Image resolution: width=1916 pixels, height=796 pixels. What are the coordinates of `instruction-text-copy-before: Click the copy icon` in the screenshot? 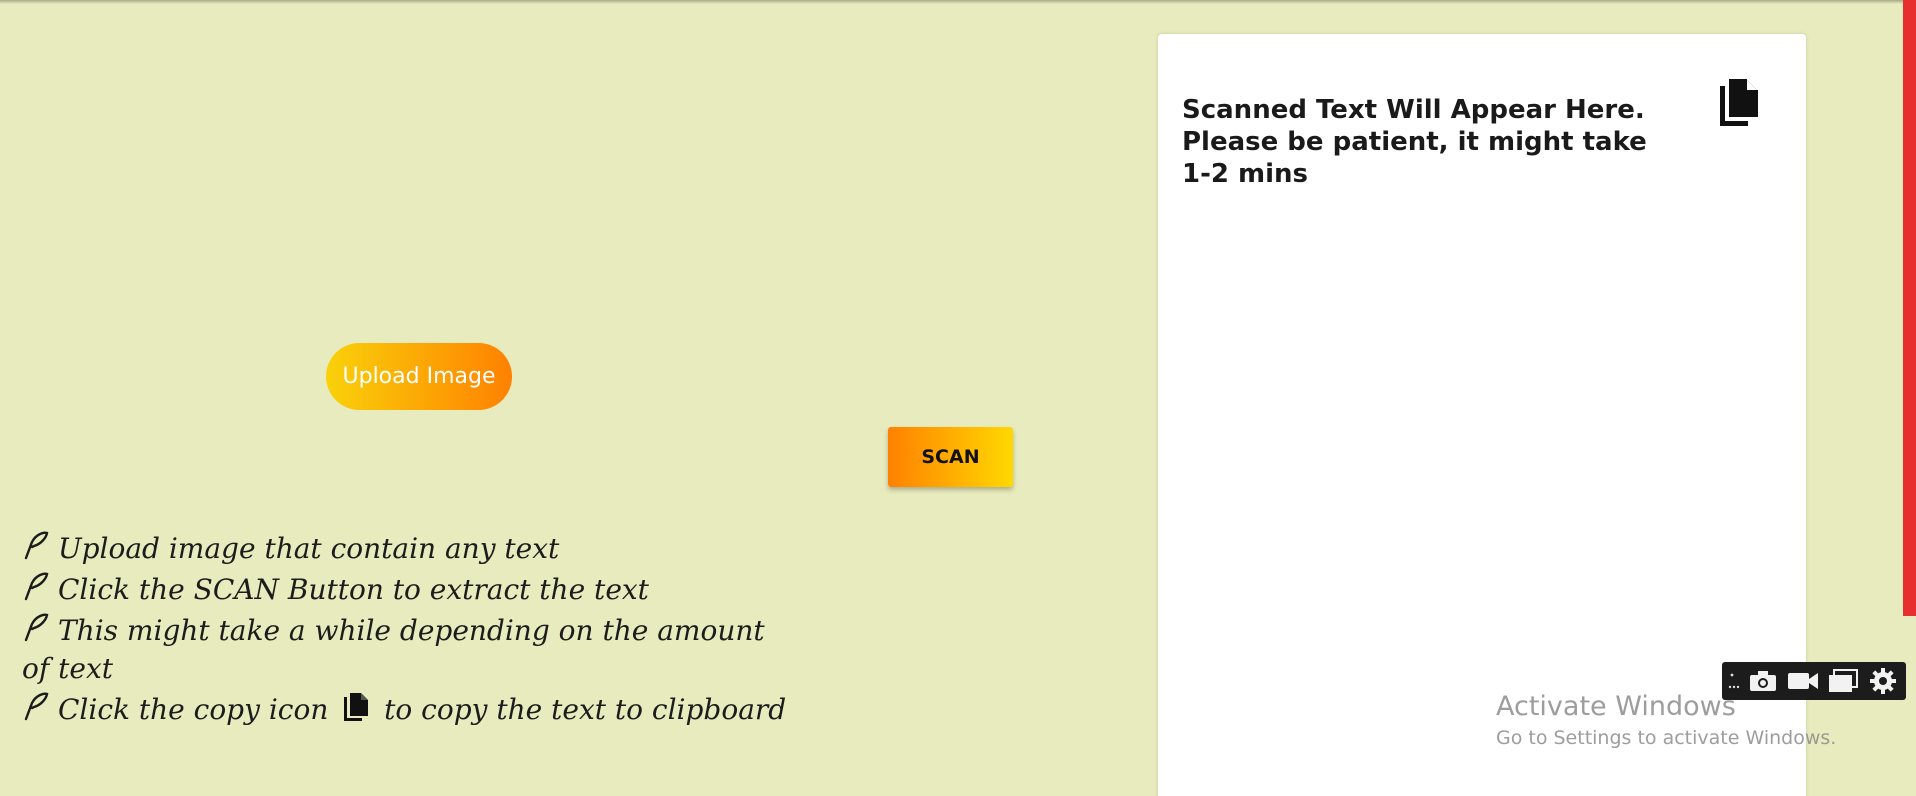 It's located at (193, 709).